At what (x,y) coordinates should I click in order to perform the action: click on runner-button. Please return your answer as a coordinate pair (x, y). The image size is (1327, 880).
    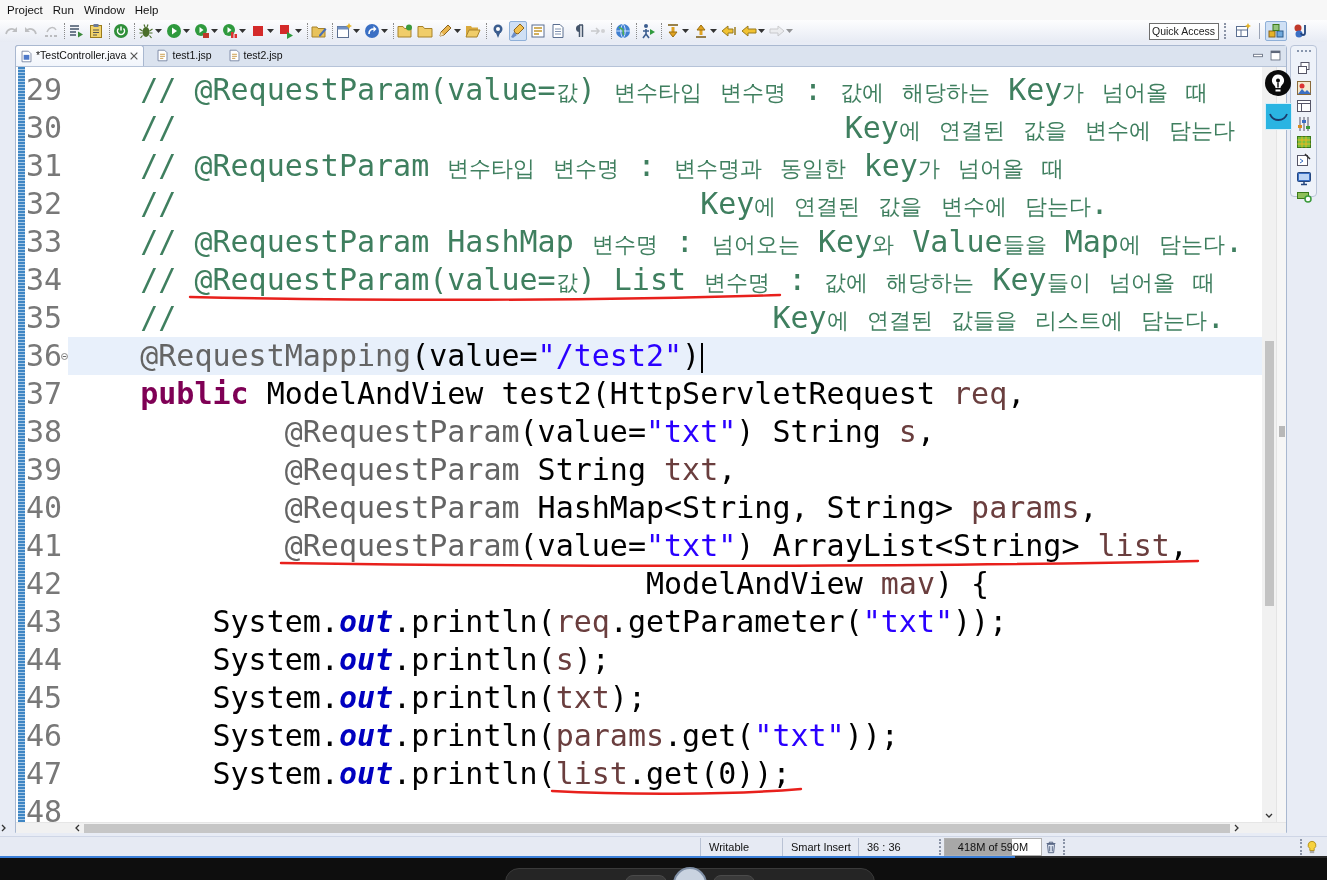
    Looking at the image, I should click on (648, 31).